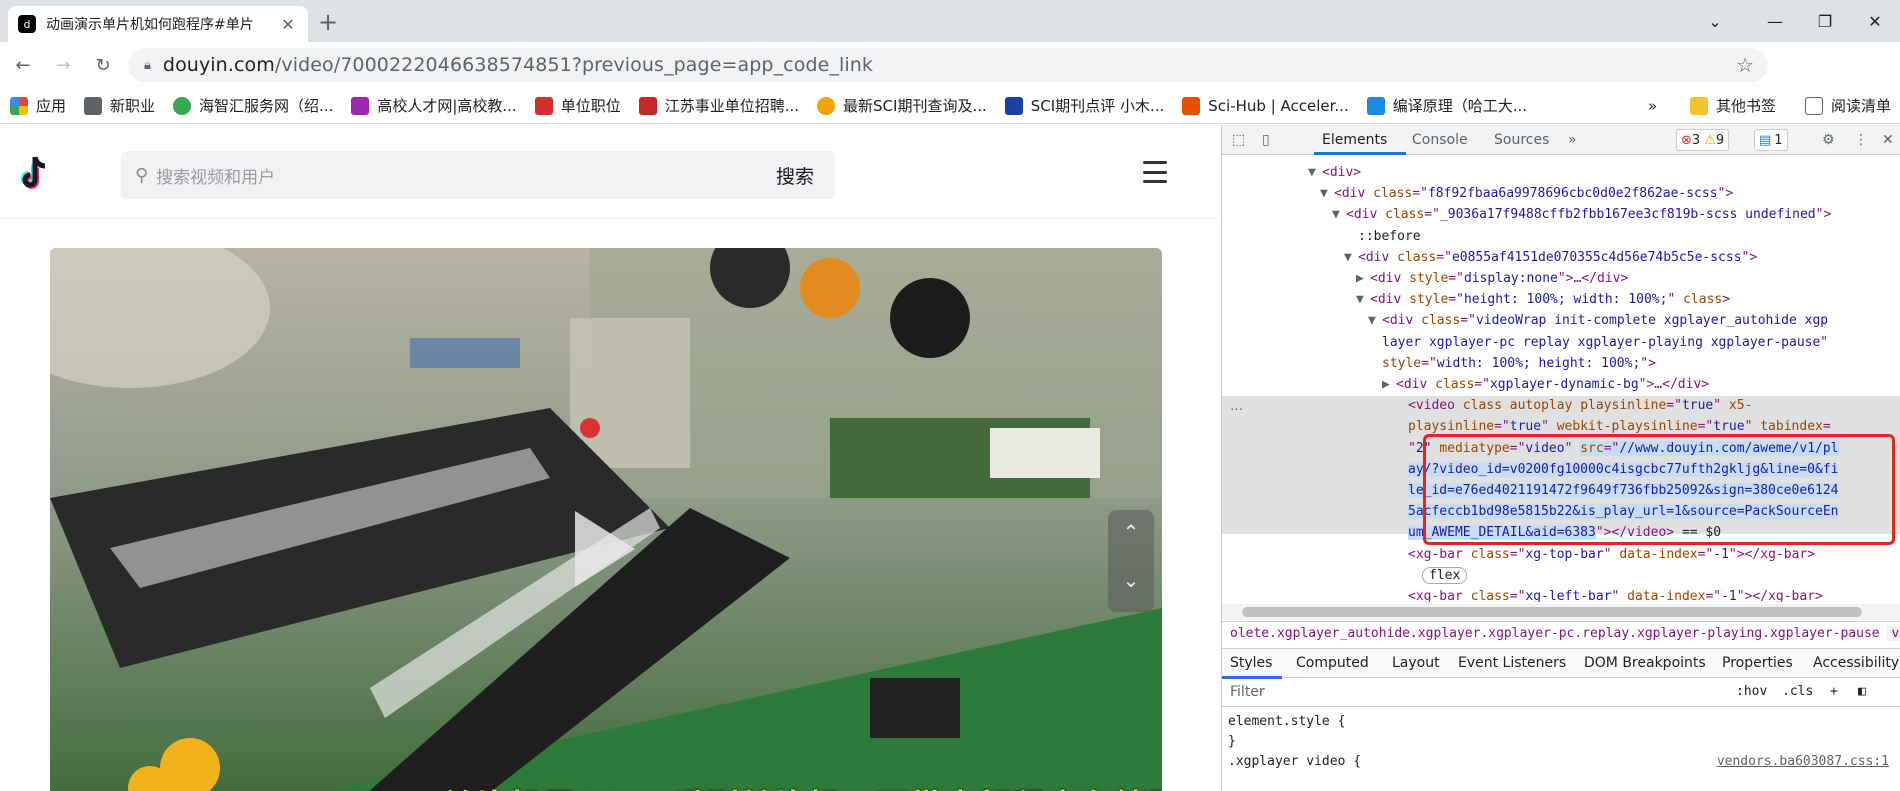  I want to click on horizontal-scrollbar, so click(1561, 612).